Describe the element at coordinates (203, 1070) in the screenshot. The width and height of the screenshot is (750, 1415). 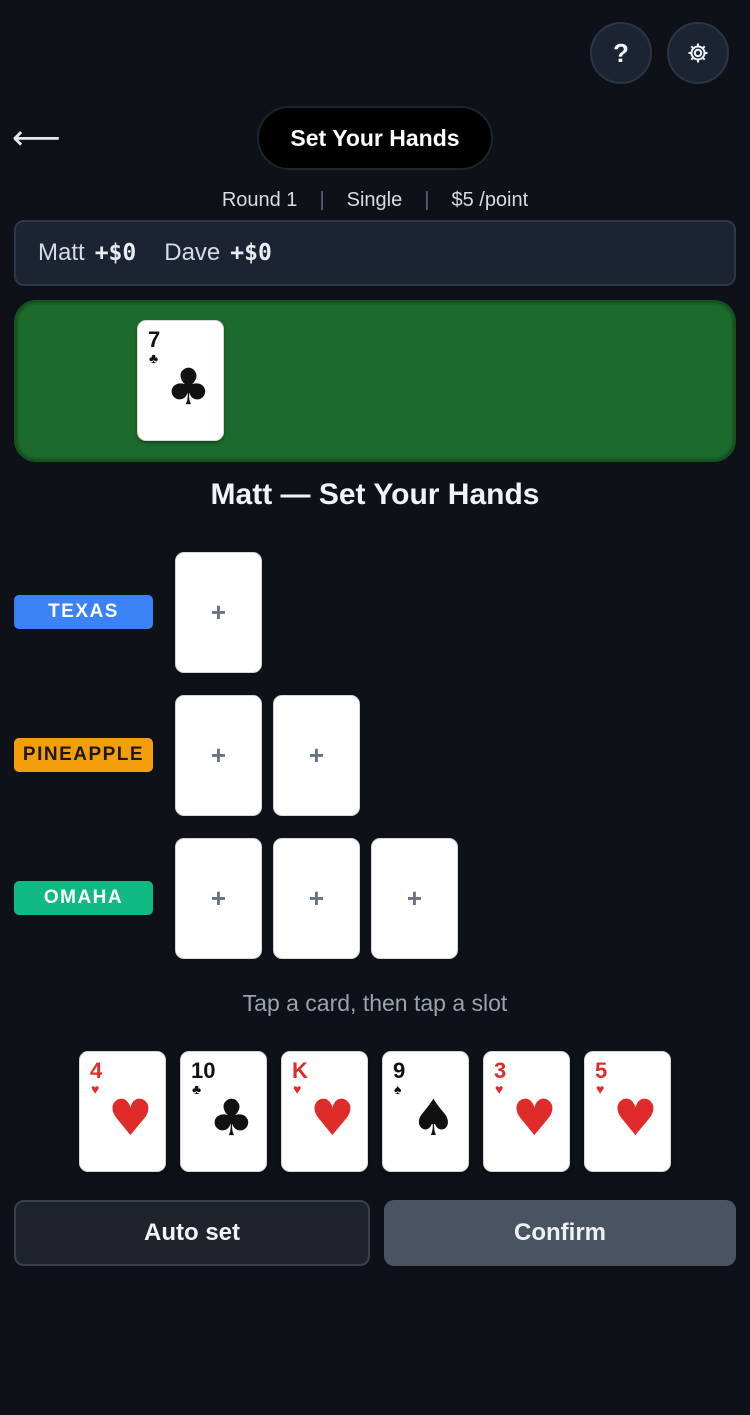
I see `card-rank: 10` at that location.